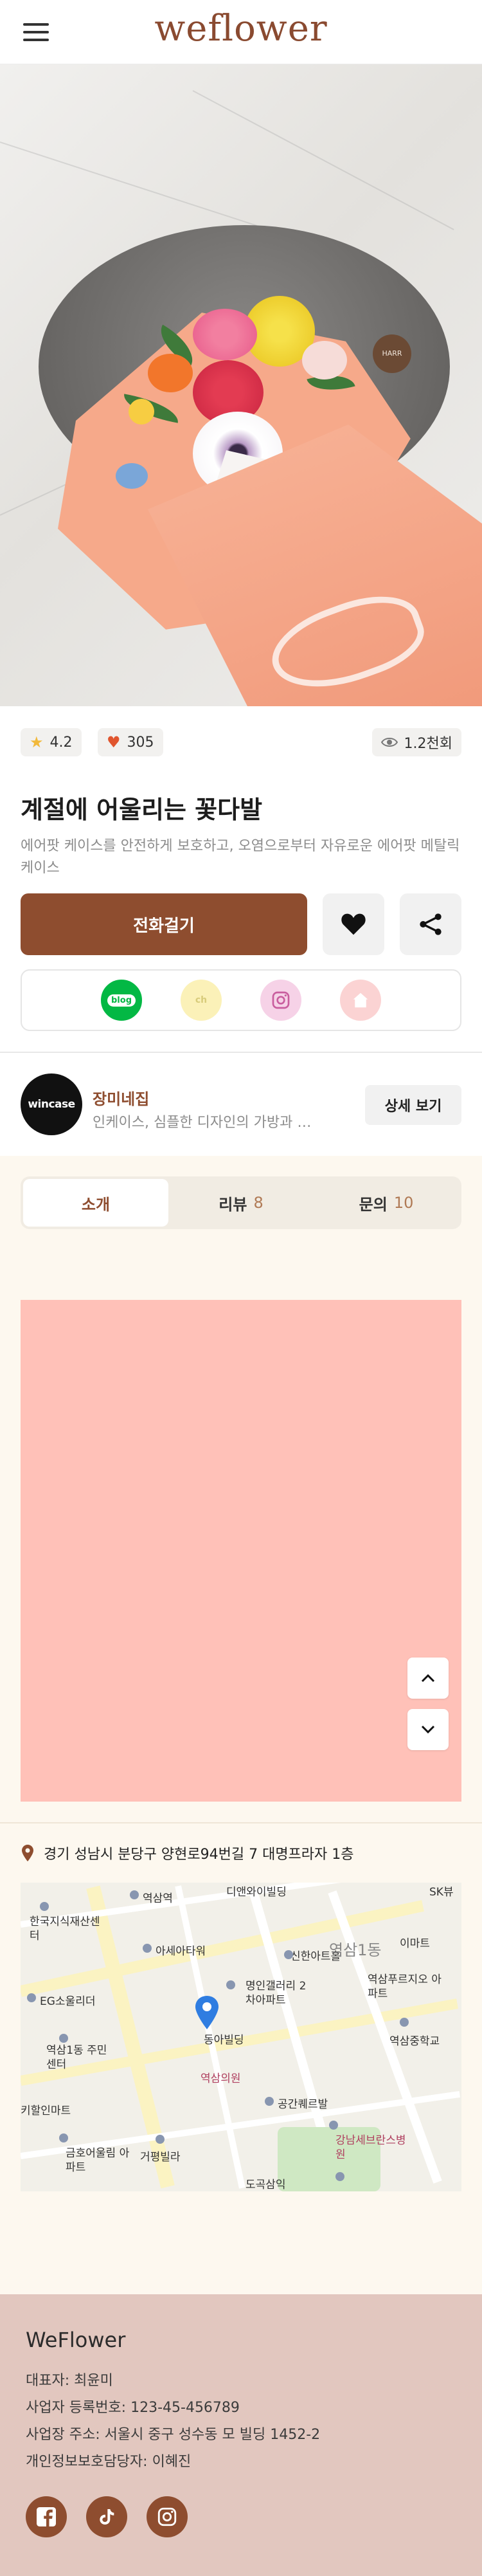 The width and height of the screenshot is (482, 2576). I want to click on map-label: 역삼중학교, so click(415, 2041).